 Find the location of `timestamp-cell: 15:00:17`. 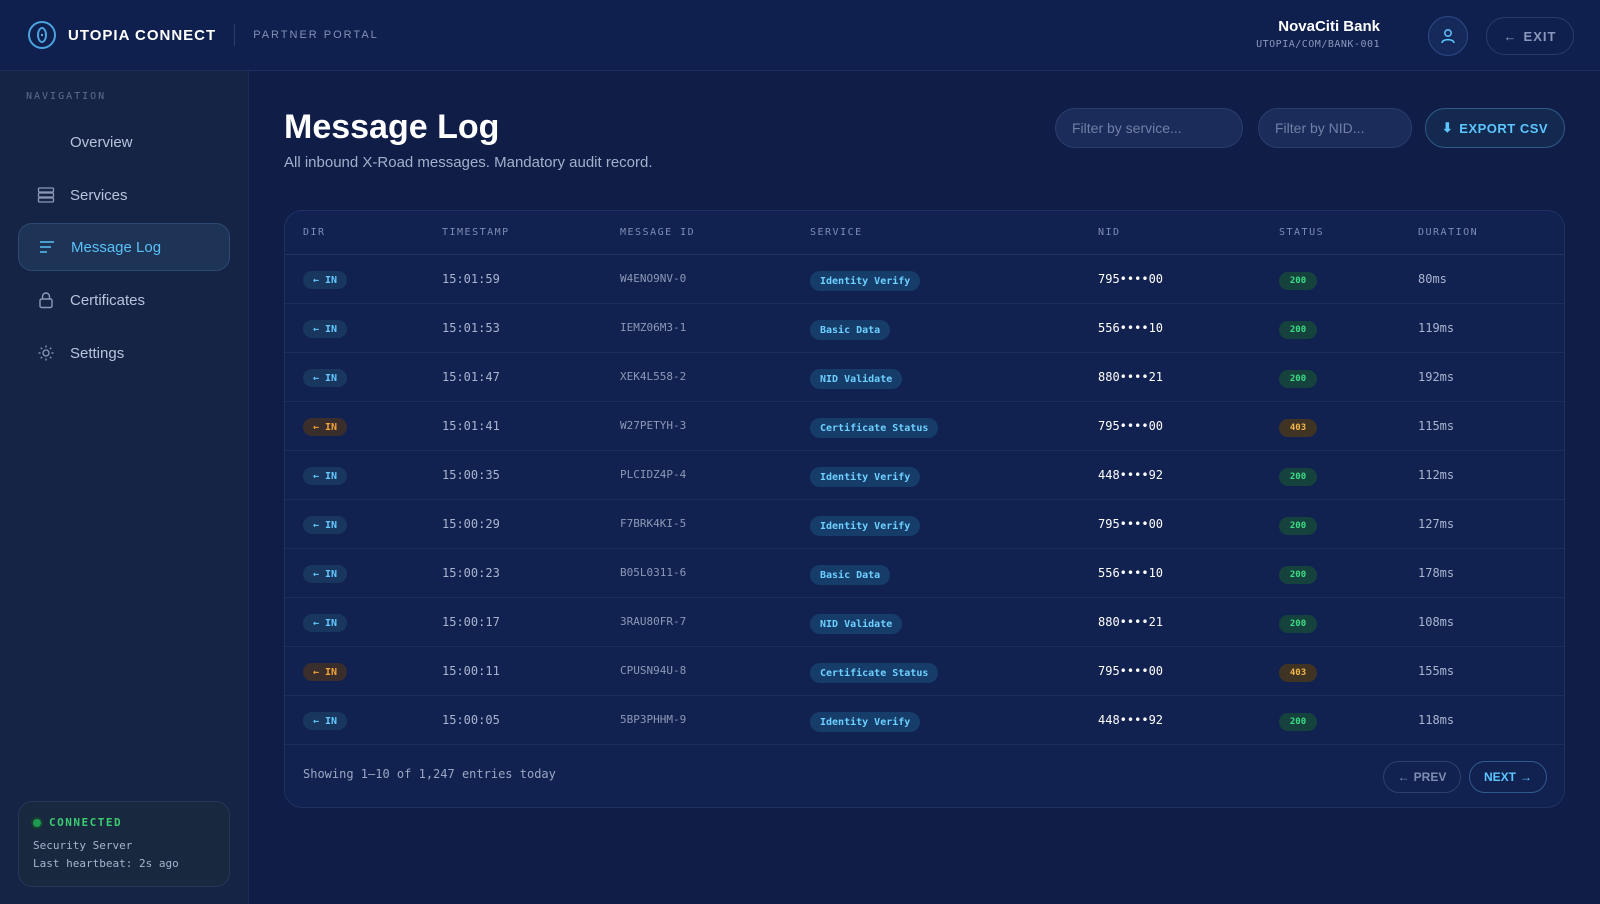

timestamp-cell: 15:00:17 is located at coordinates (471, 622).